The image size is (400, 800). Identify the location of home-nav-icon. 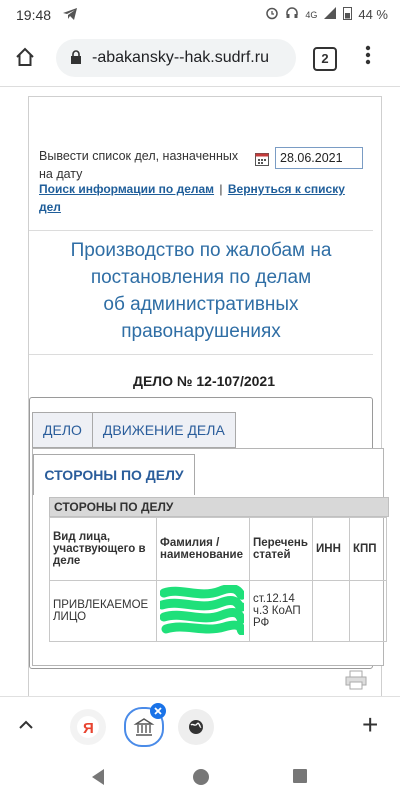
(201, 779).